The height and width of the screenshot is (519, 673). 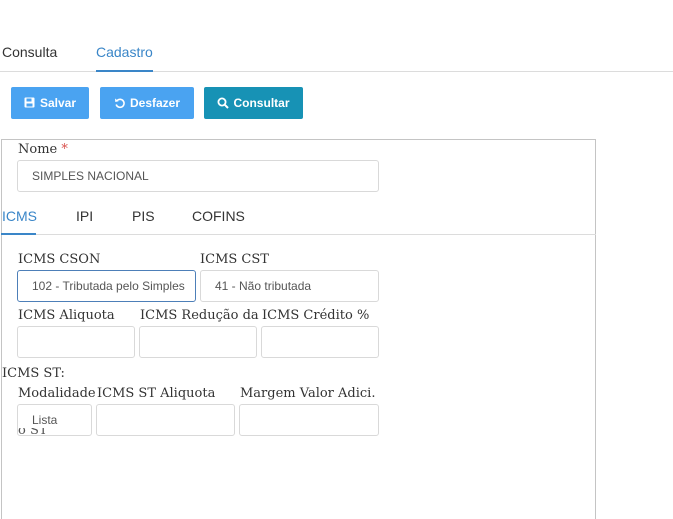 I want to click on nome-input: SIMPLES NACIONAL, so click(x=198, y=176).